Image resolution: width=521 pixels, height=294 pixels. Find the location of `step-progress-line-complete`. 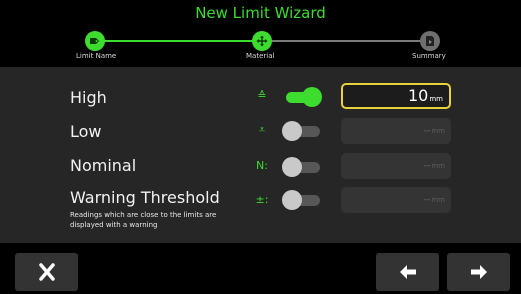

step-progress-line-complete is located at coordinates (178, 41).